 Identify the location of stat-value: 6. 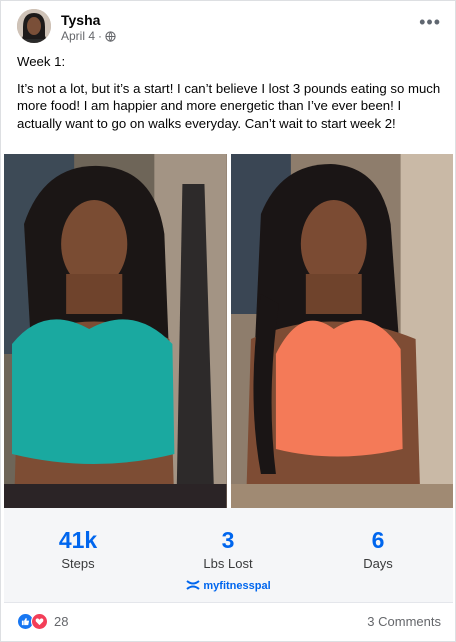
(378, 540).